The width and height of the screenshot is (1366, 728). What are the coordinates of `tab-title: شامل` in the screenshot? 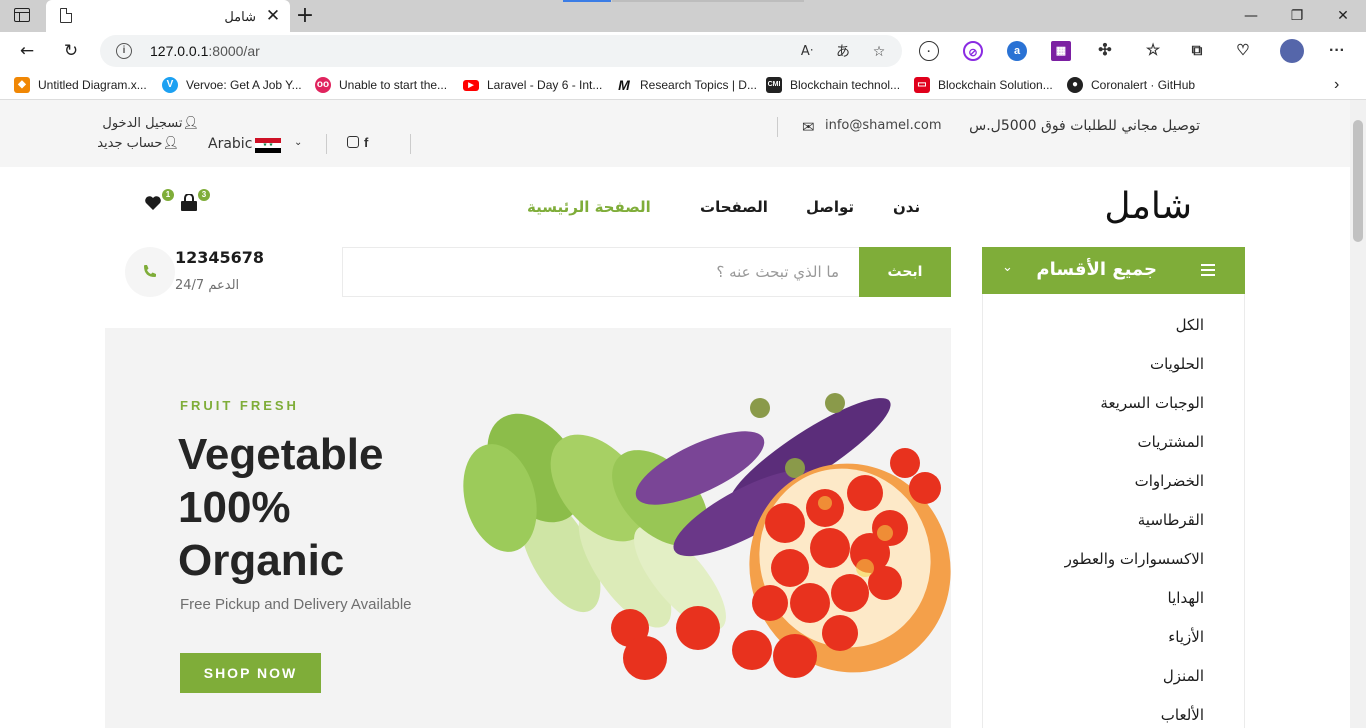 It's located at (240, 16).